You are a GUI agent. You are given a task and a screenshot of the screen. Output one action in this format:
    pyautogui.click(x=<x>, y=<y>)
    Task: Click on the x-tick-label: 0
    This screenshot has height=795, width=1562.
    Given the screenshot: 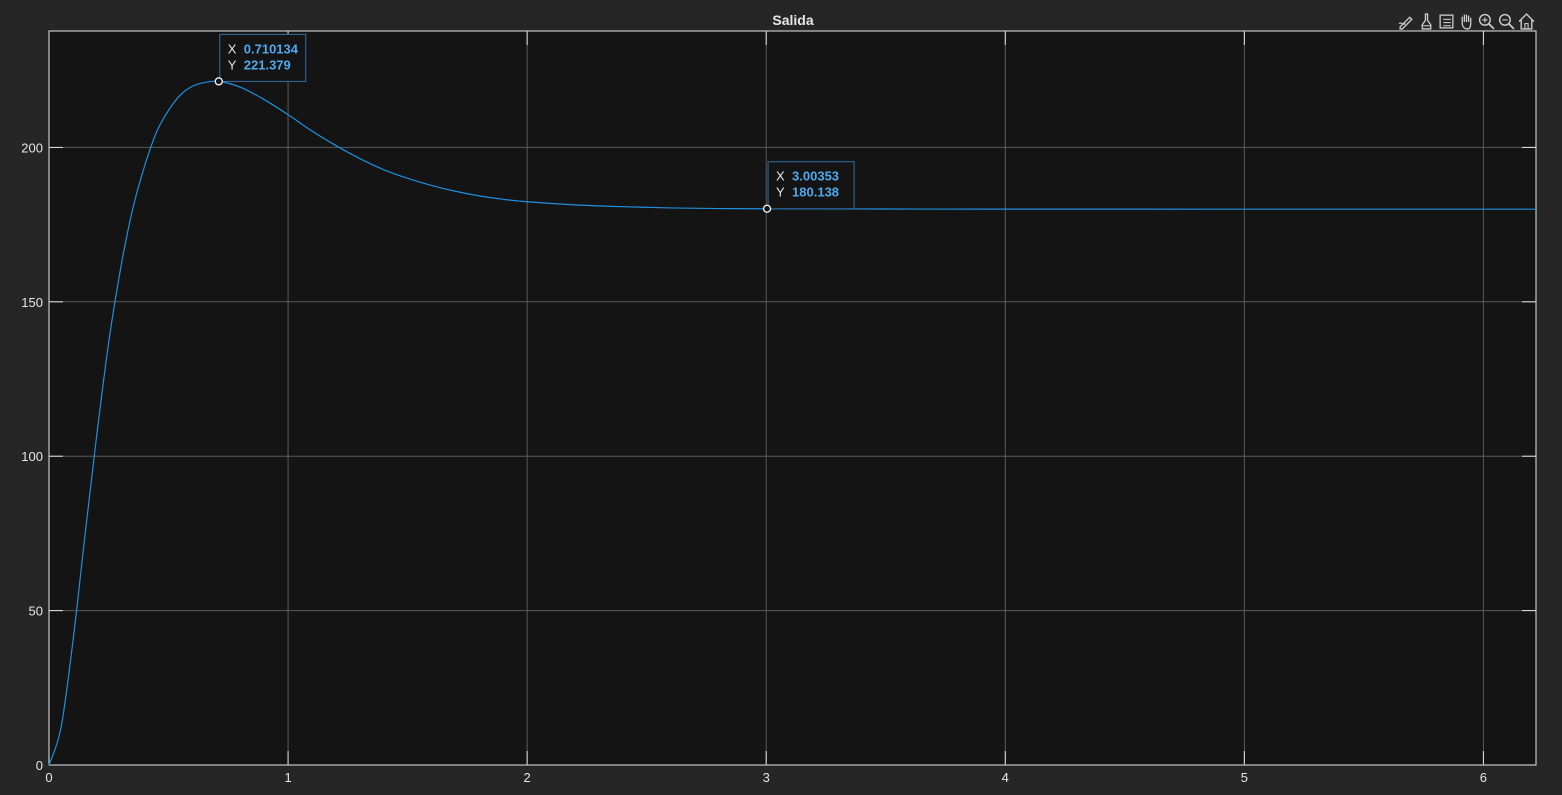 What is the action you would take?
    pyautogui.click(x=48, y=777)
    